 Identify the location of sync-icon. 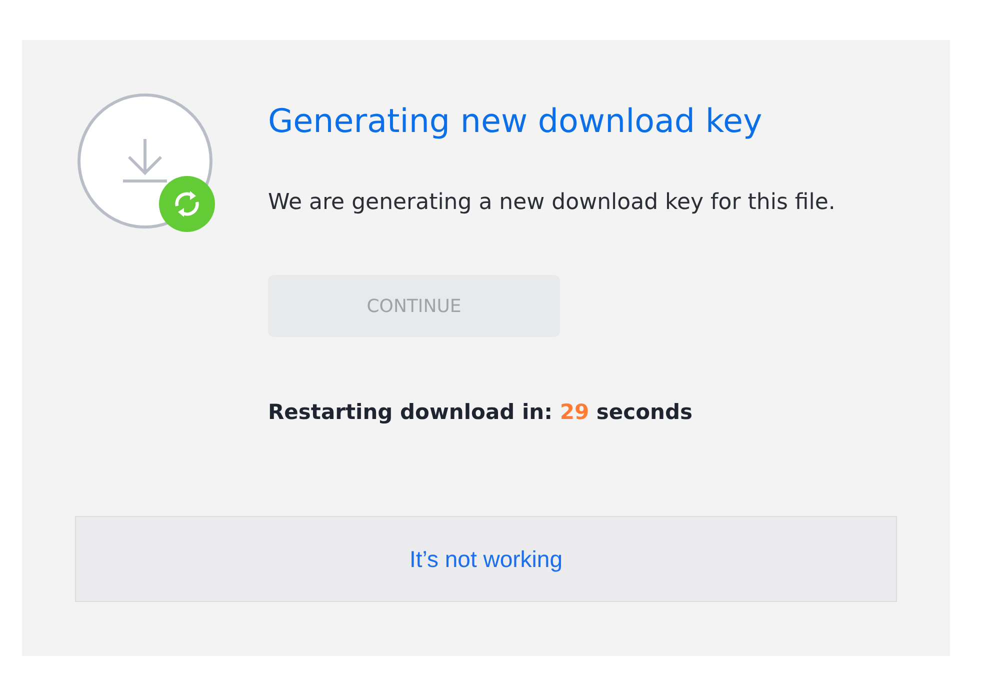
(187, 204).